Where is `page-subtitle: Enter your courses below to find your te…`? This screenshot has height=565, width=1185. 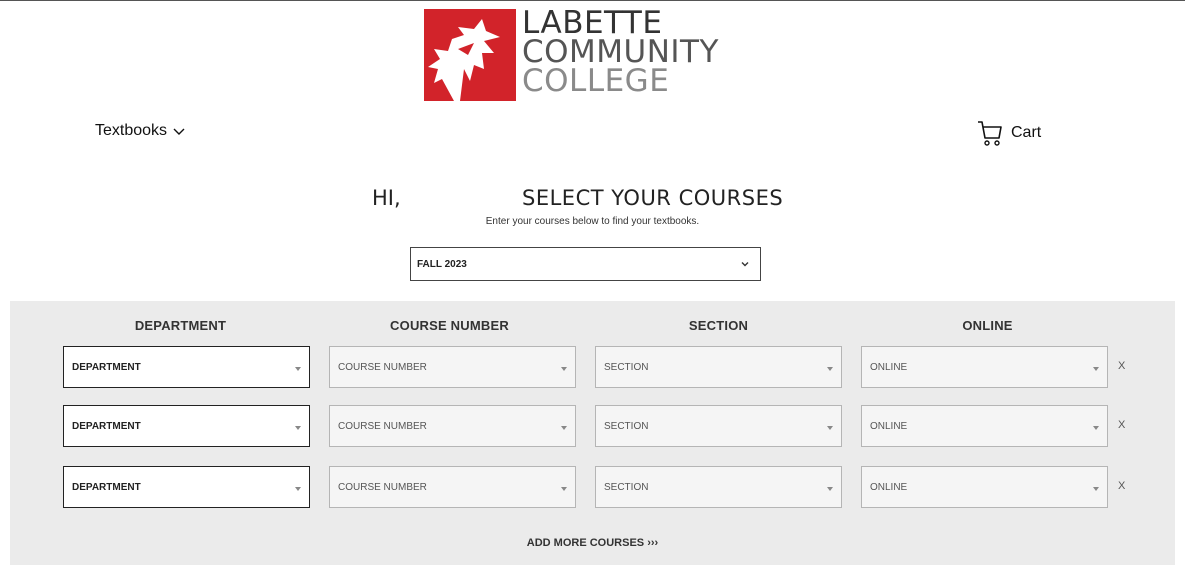 page-subtitle: Enter your courses below to find your te… is located at coordinates (592, 221).